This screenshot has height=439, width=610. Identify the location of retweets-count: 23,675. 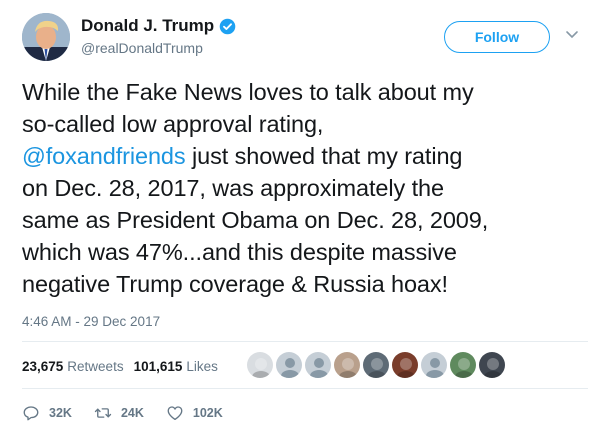
(43, 366).